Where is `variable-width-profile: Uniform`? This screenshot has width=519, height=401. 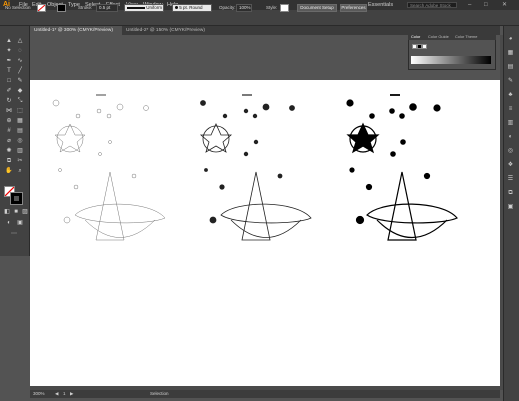
variable-width-profile: Uniform is located at coordinates (144, 8).